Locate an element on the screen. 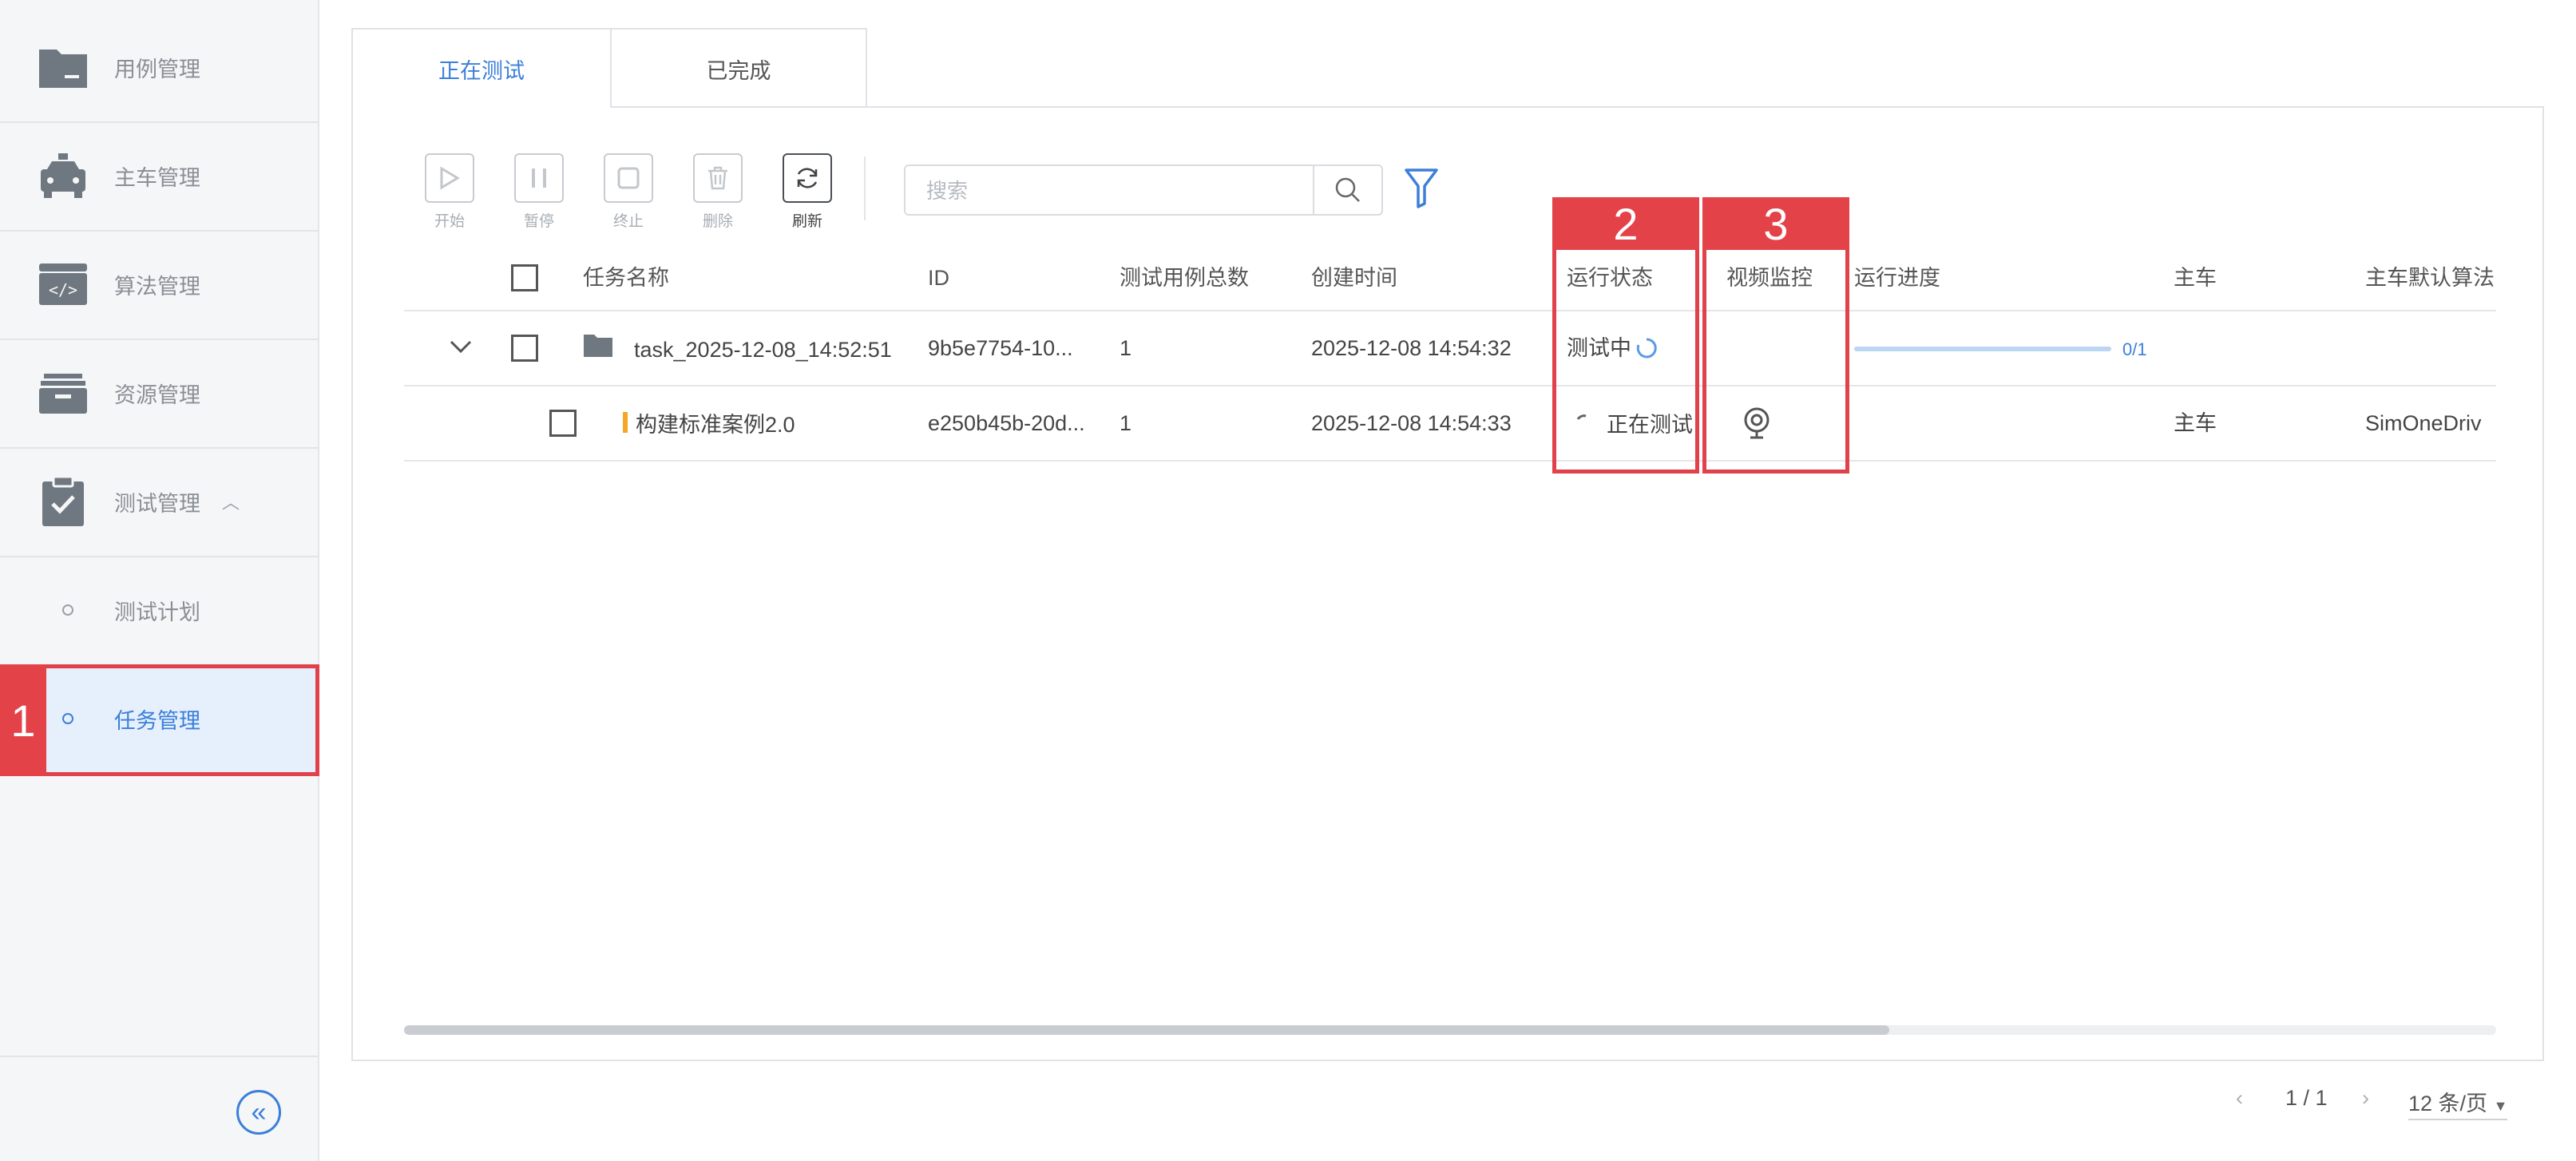  case-count: 1 is located at coordinates (1126, 423).